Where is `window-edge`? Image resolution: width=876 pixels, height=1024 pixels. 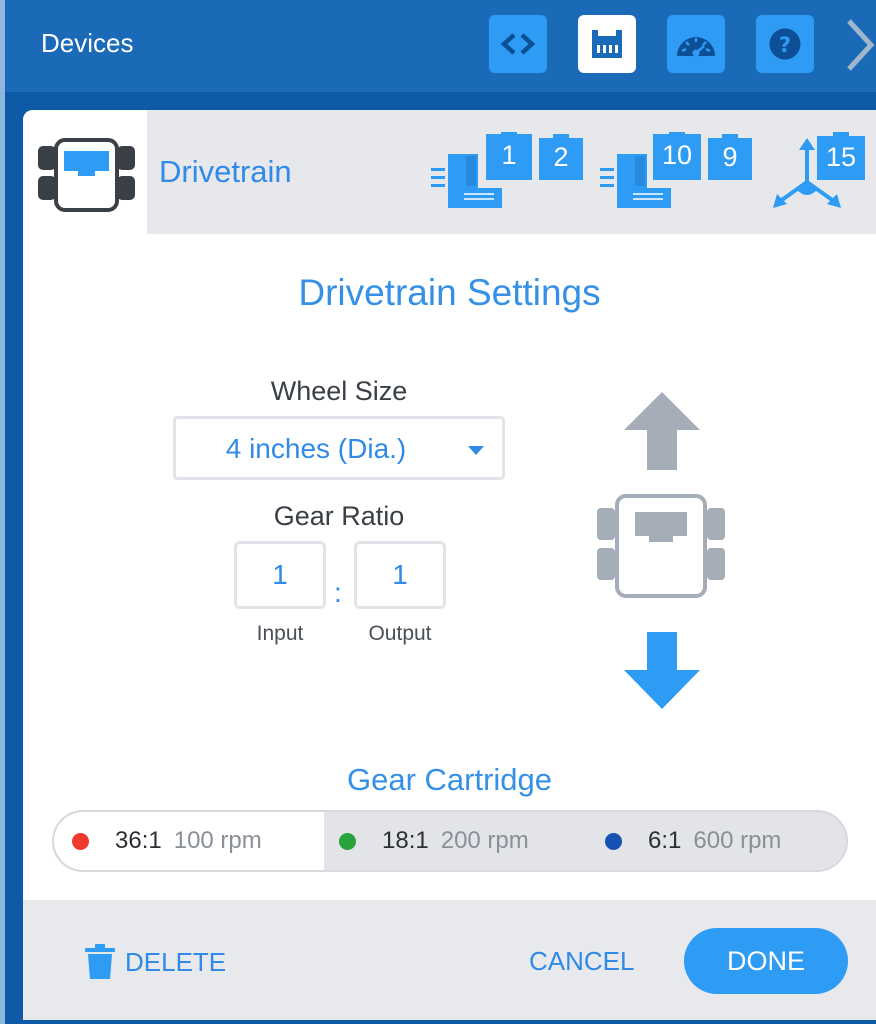
window-edge is located at coordinates (2, 512).